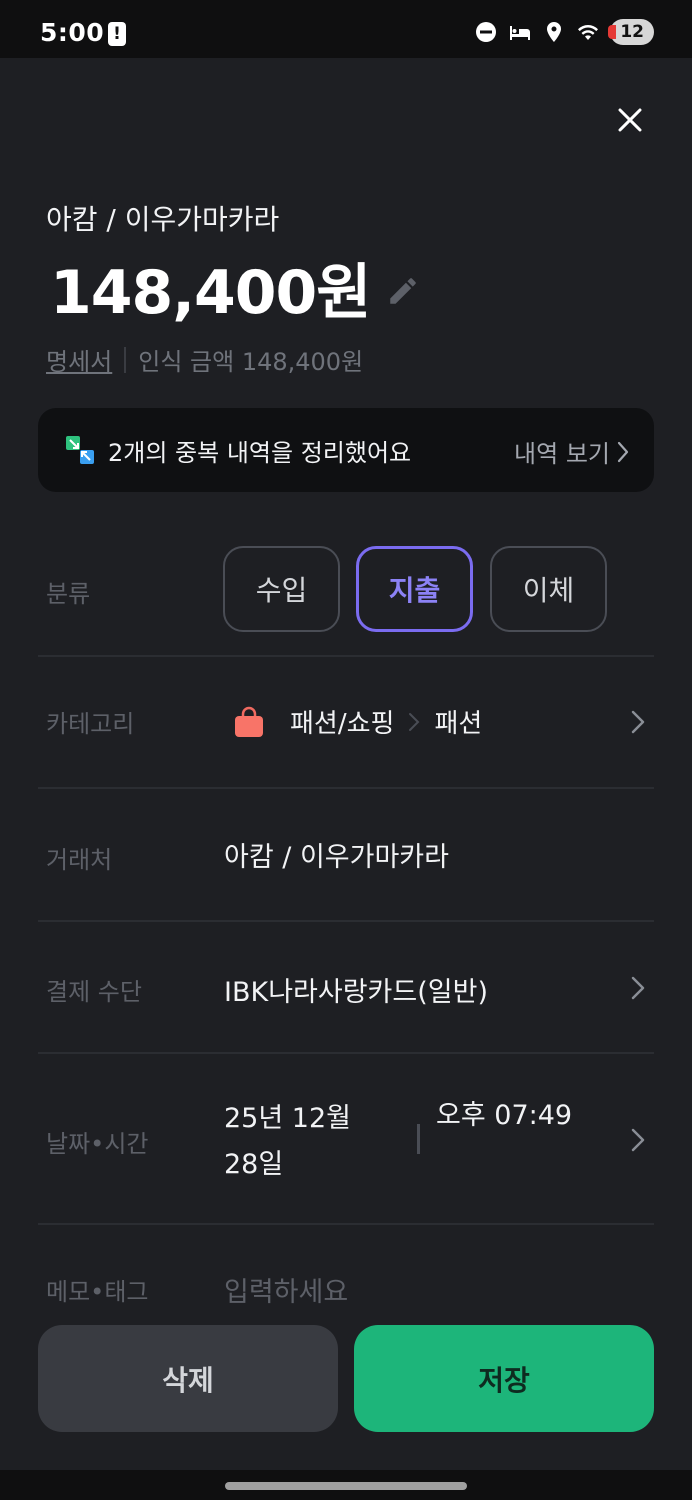 The image size is (692, 1500). I want to click on memo-input: 입력하세요, so click(286, 1289).